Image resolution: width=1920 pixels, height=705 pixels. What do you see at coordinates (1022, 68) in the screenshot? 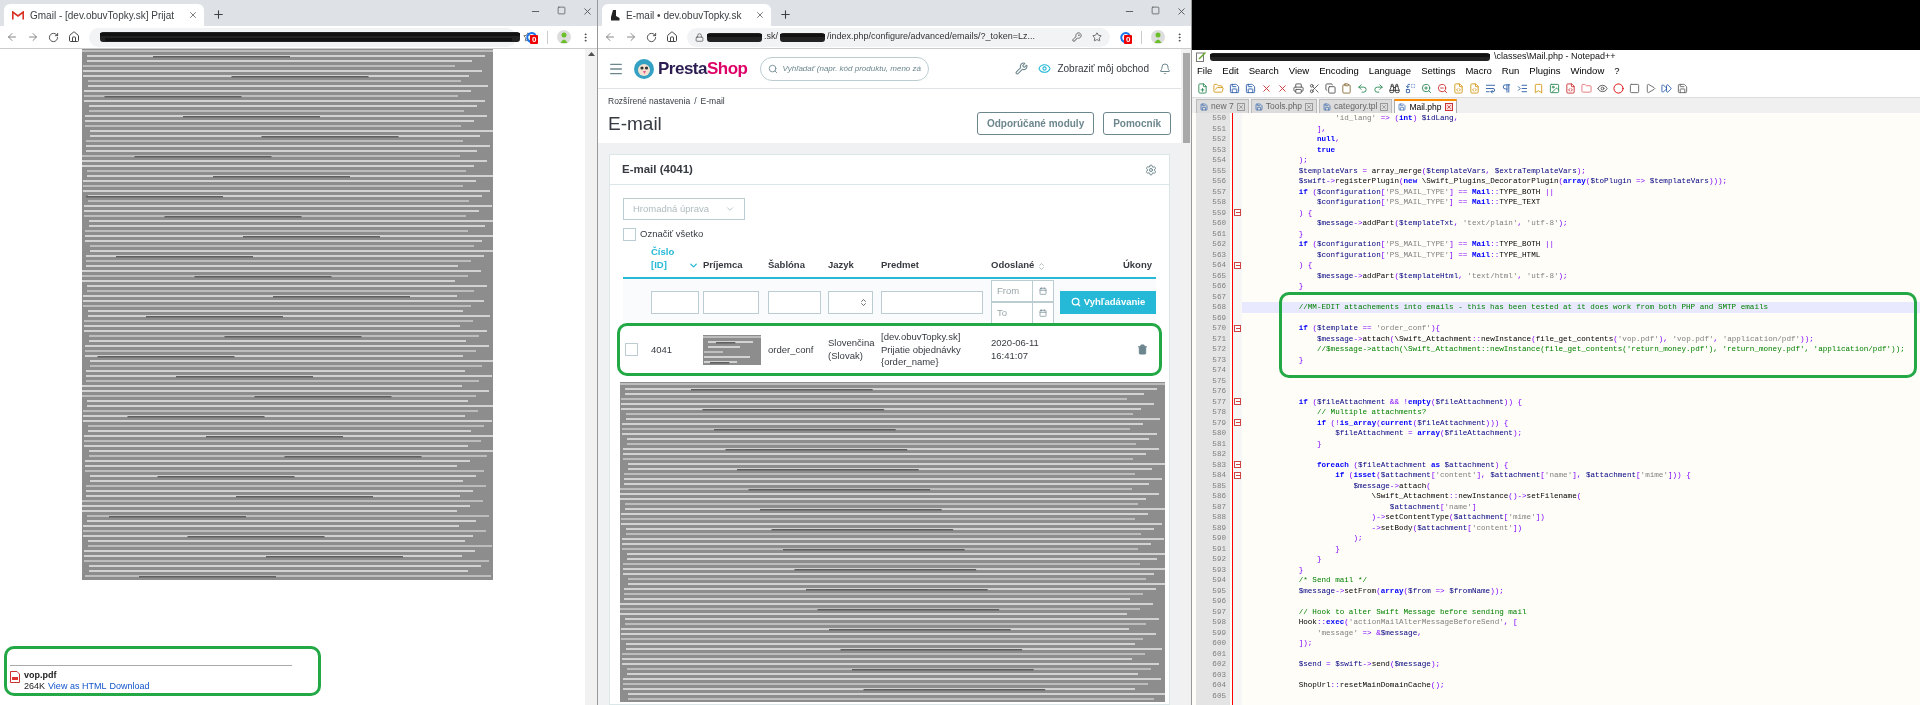
I see `wrench-icon` at bounding box center [1022, 68].